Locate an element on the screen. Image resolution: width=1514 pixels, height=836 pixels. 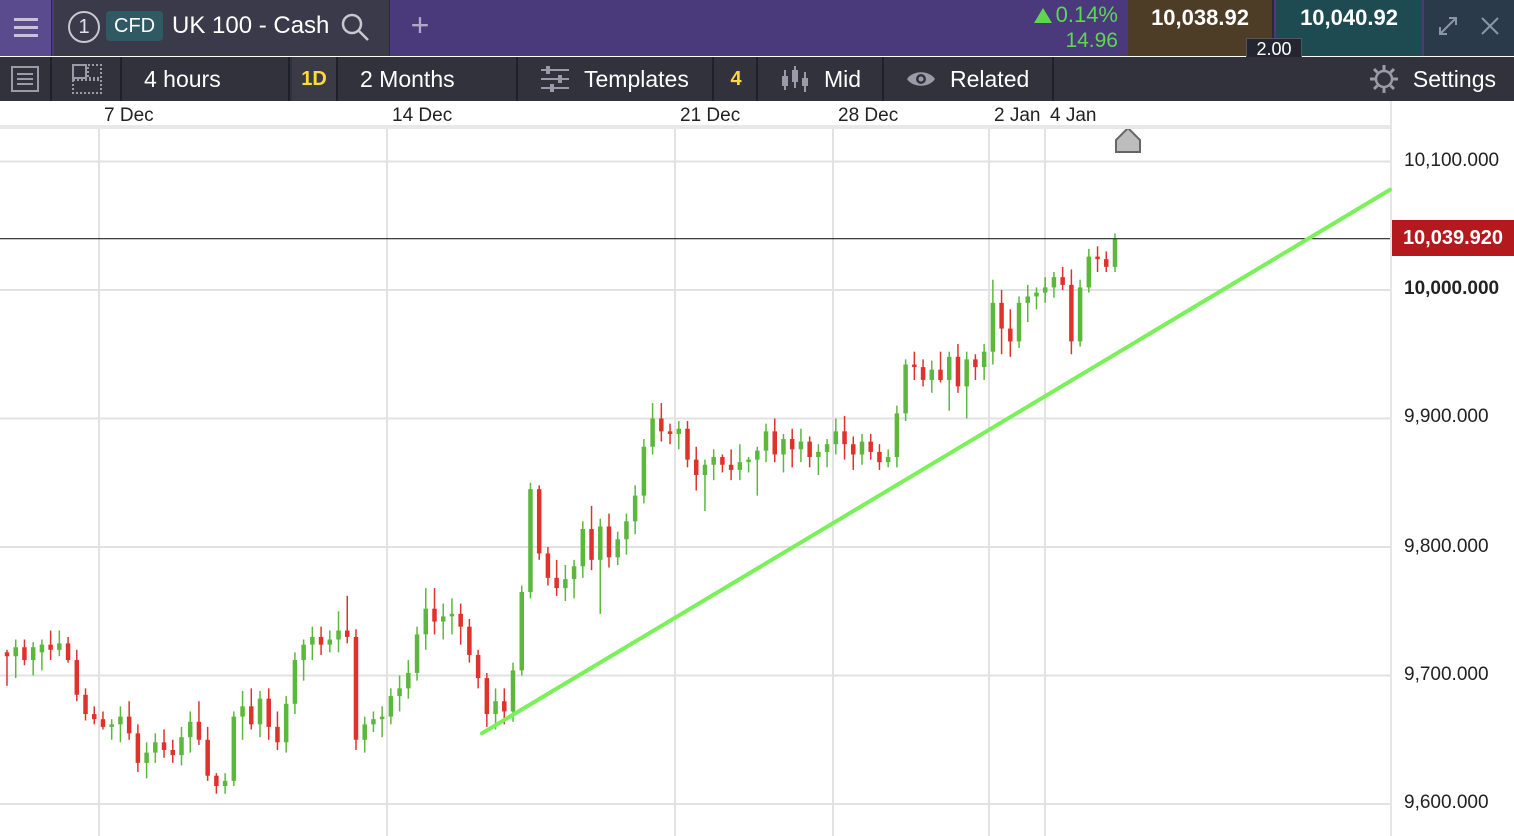
date-label: 21 Dec is located at coordinates (710, 115).